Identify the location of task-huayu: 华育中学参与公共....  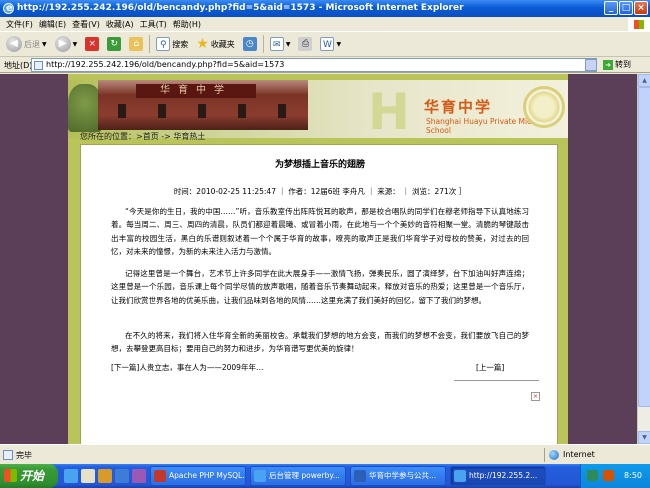
(398, 476).